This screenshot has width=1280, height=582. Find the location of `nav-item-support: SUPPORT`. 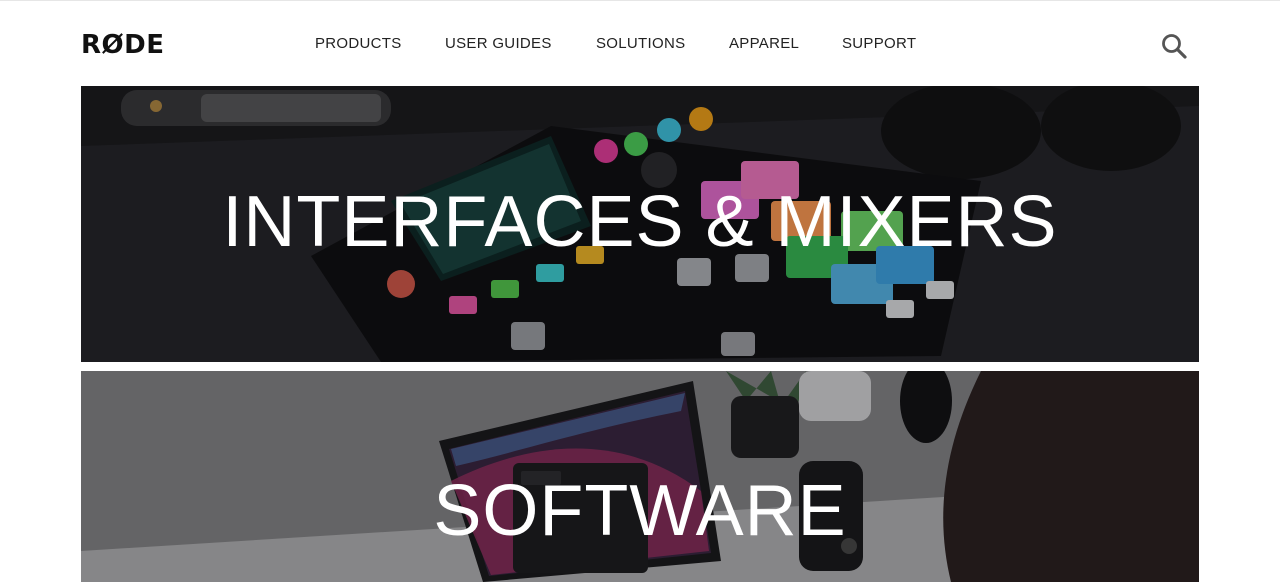

nav-item-support: SUPPORT is located at coordinates (879, 44).